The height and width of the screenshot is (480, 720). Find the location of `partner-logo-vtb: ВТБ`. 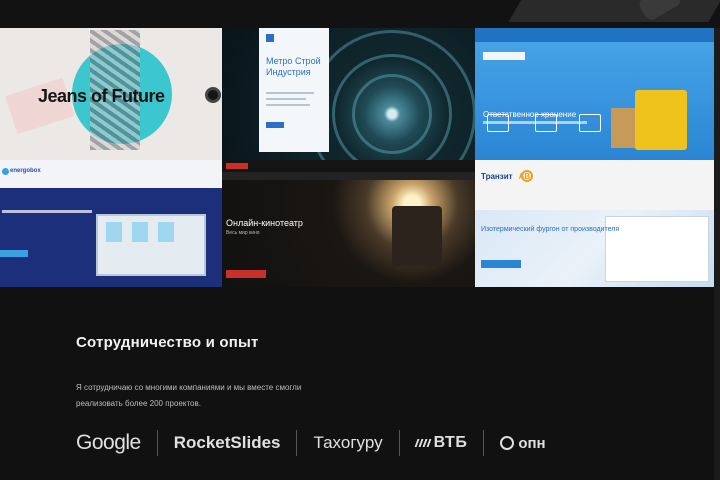

partner-logo-vtb: ВТБ is located at coordinates (441, 443).